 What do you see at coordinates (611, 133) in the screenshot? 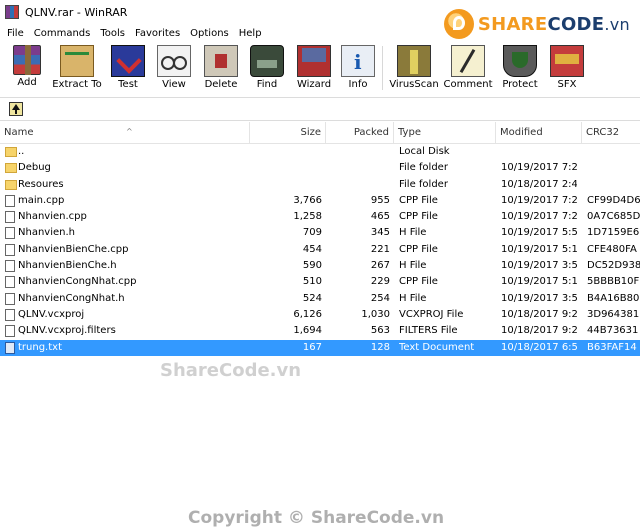
I see `column-crc32: CRC32` at bounding box center [611, 133].